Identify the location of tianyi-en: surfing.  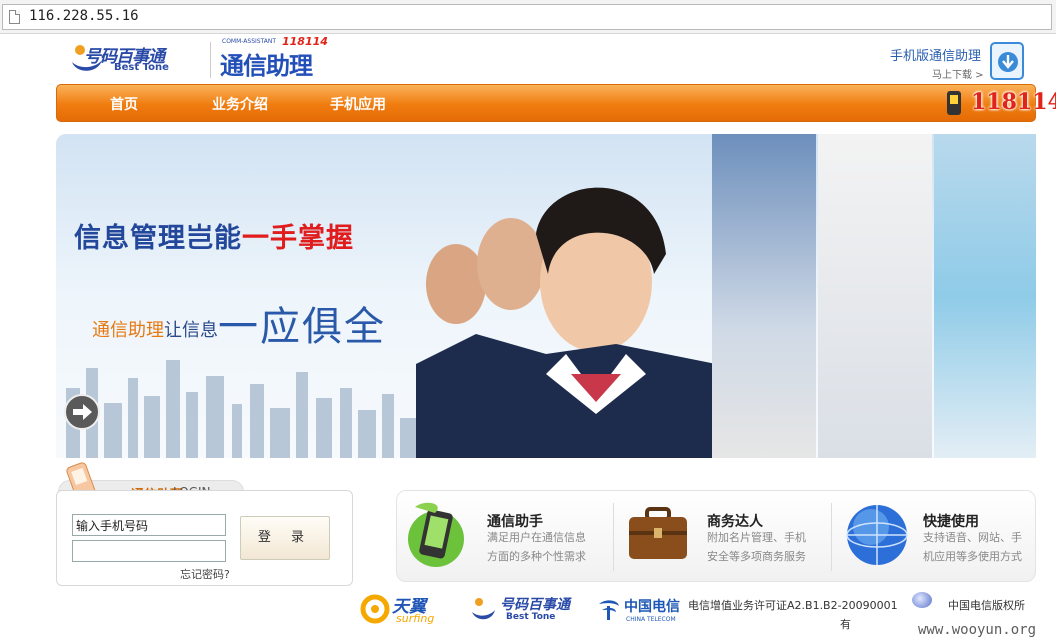
(415, 618).